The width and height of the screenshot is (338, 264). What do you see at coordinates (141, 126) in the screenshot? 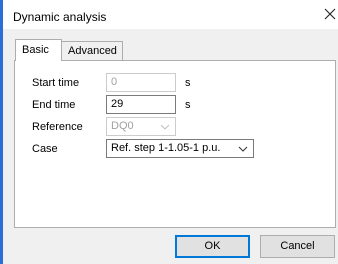
I see `reference-select: DQ0` at bounding box center [141, 126].